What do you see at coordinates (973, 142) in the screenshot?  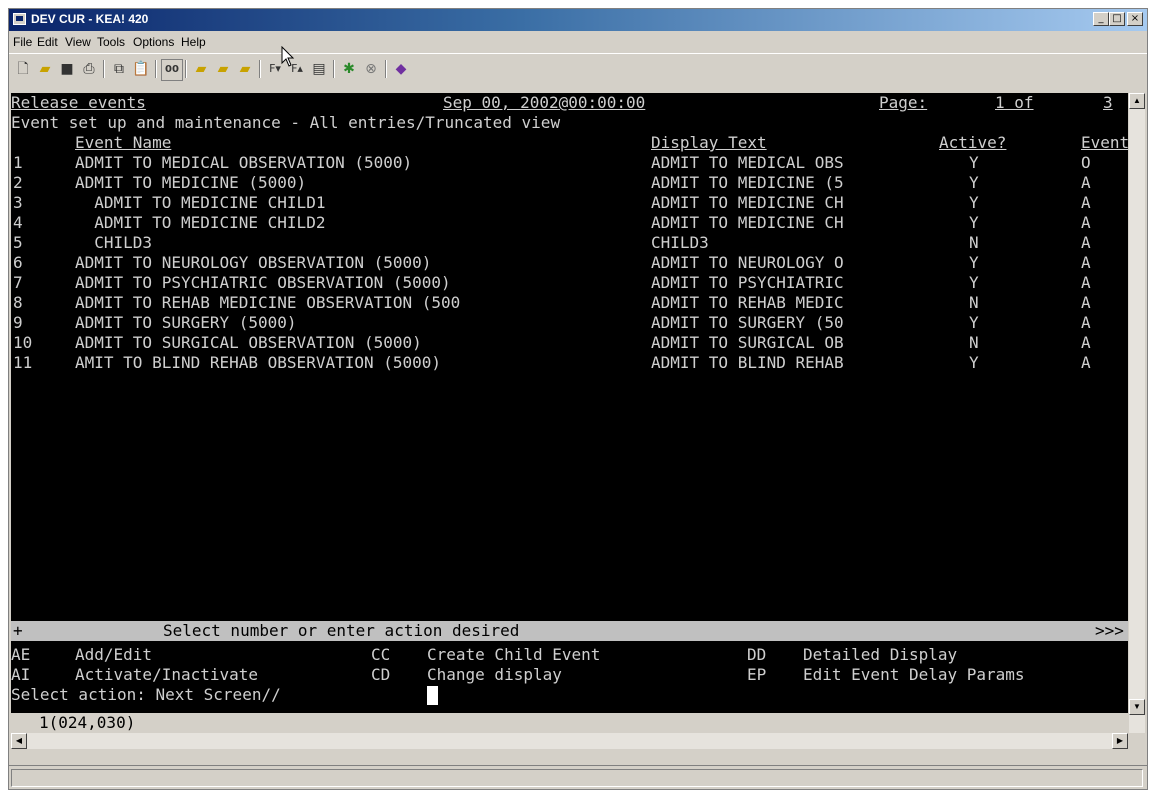 I see `col-active: Active?` at bounding box center [973, 142].